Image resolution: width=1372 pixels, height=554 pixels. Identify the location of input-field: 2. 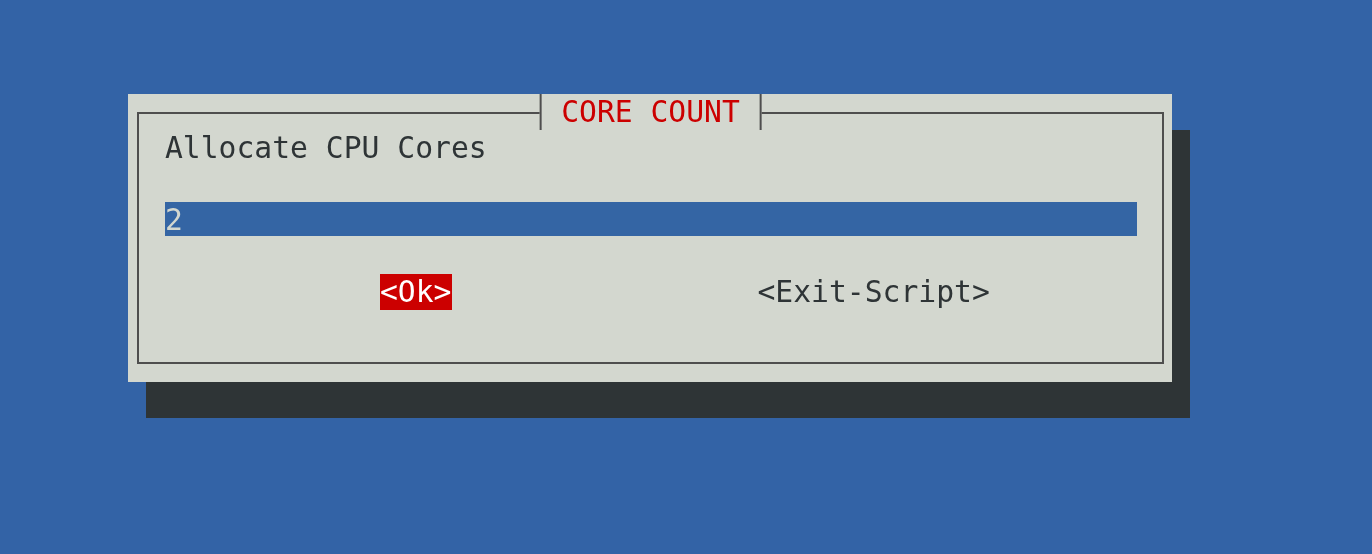
(651, 220).